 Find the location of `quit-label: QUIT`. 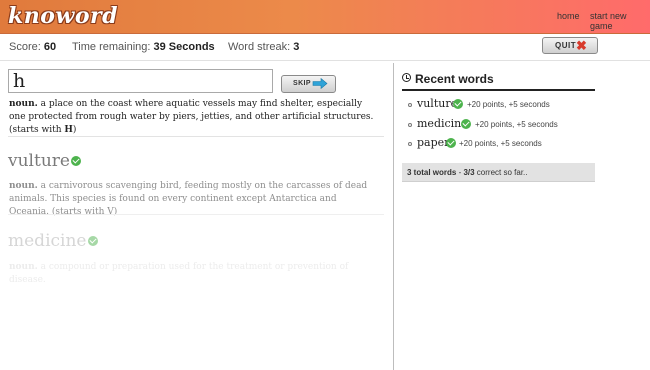

quit-label: QUIT is located at coordinates (566, 45).